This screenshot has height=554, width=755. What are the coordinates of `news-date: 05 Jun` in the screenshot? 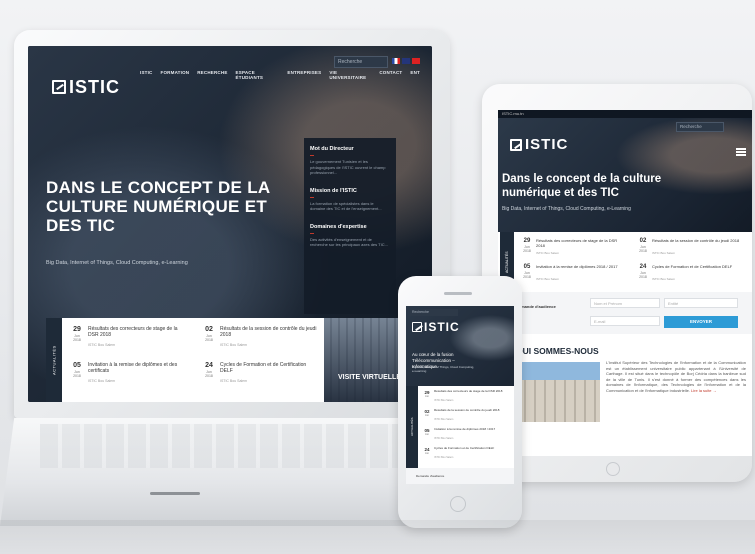 It's located at (427, 432).